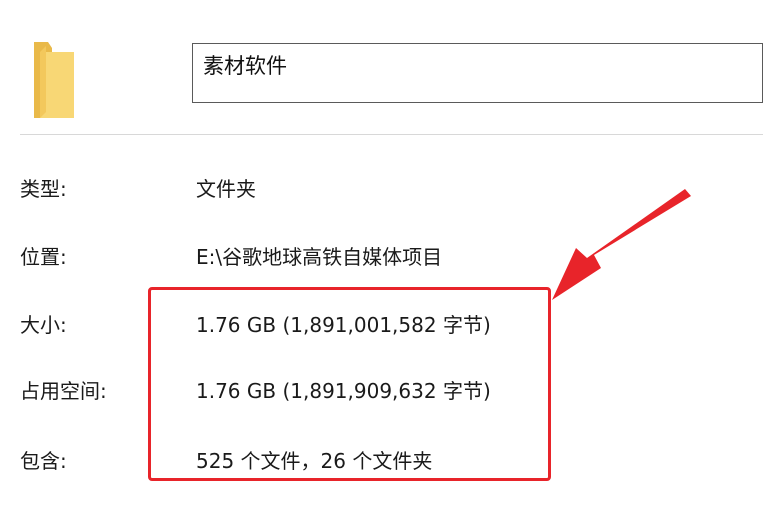 This screenshot has width=784, height=506. I want to click on size-on-disk-label: 占用空间:, so click(63, 391).